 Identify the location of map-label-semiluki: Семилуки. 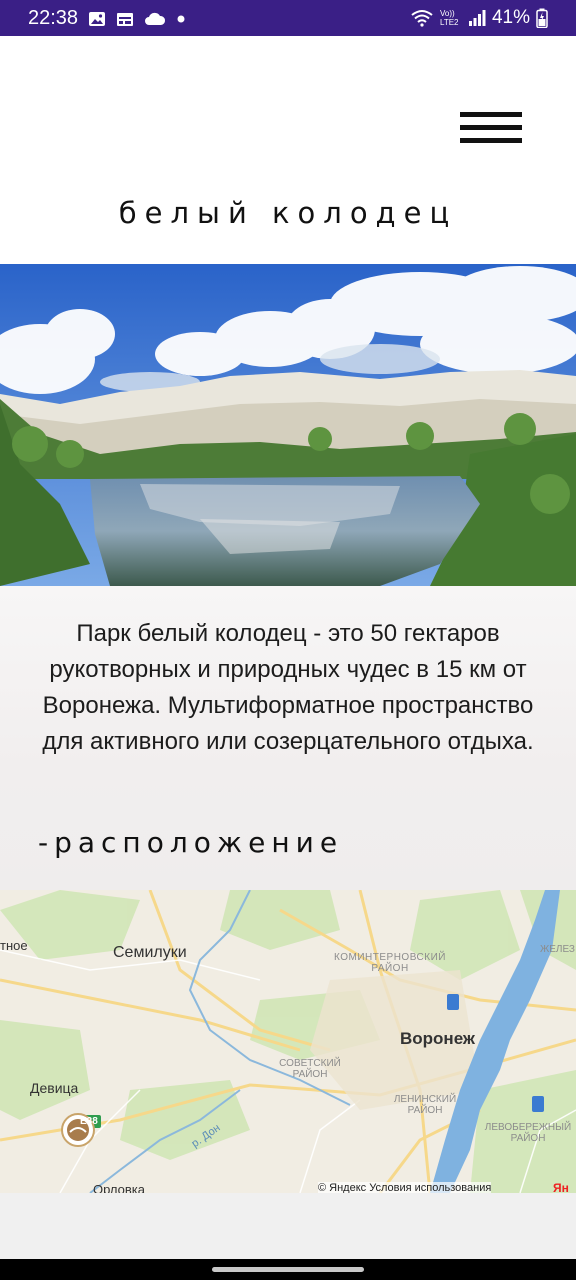
(150, 952).